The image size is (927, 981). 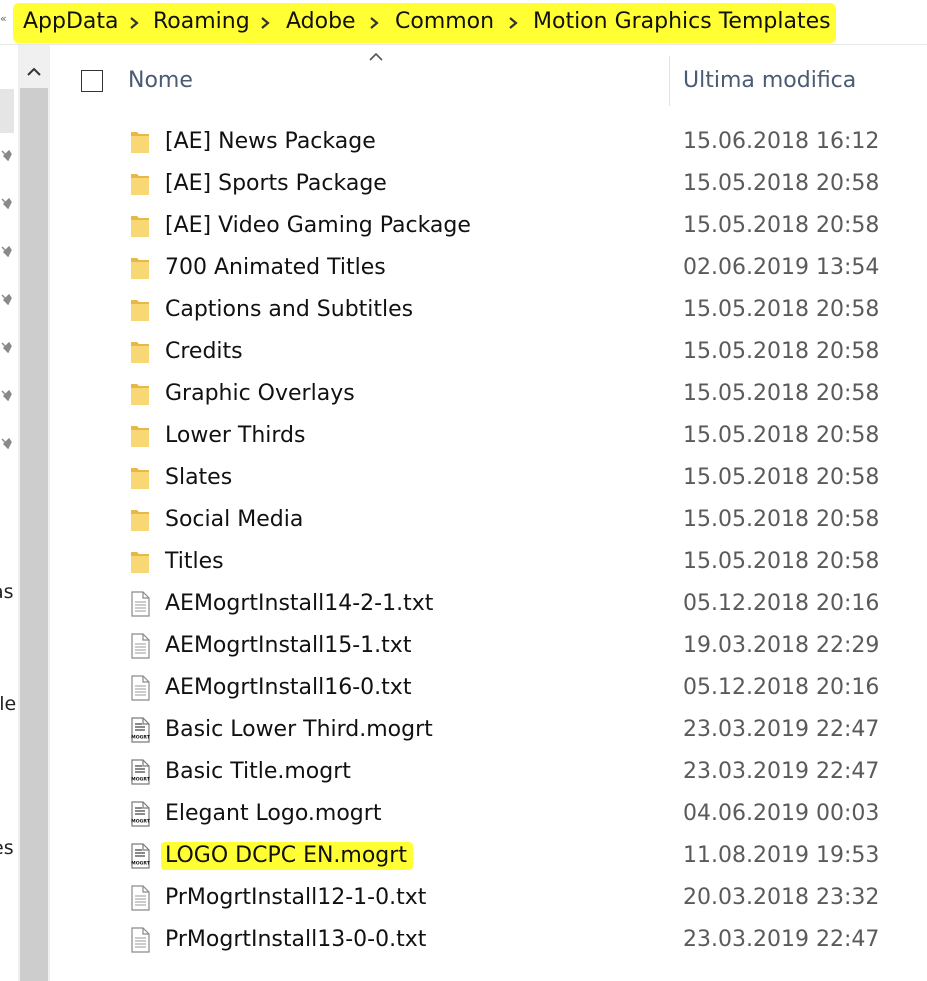 What do you see at coordinates (204, 351) in the screenshot?
I see `file-name: Credits` at bounding box center [204, 351].